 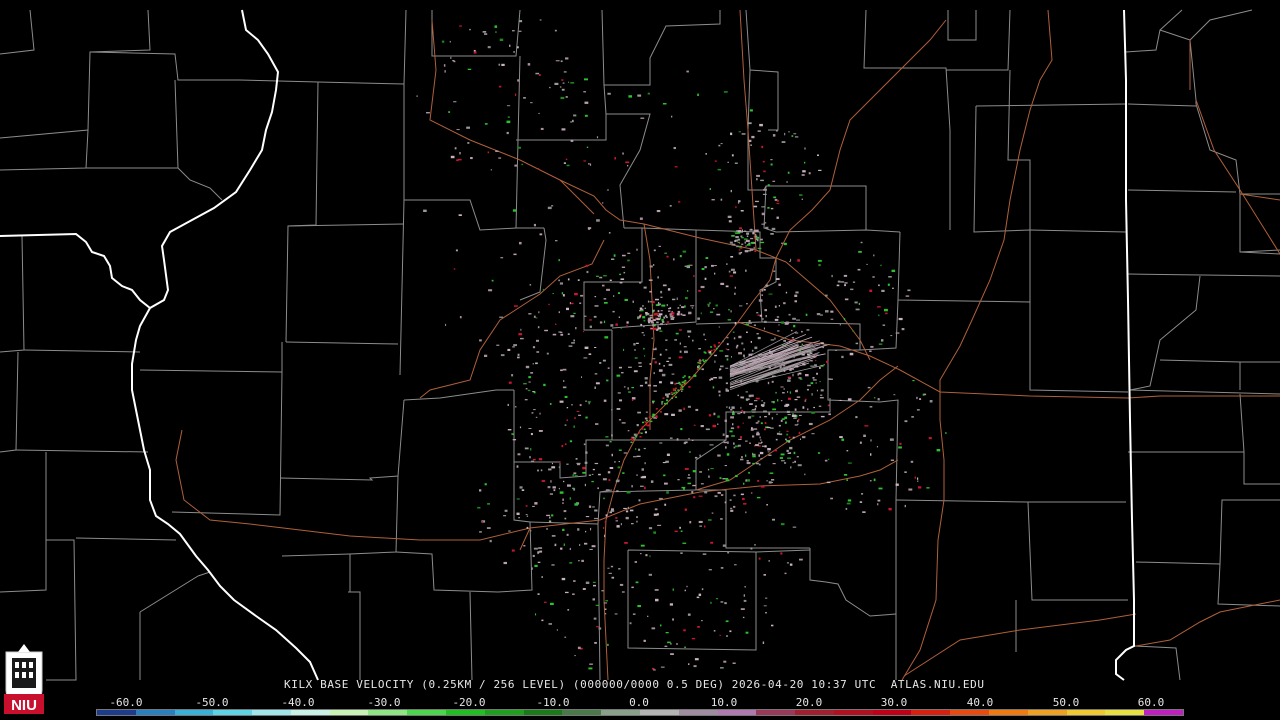 I want to click on scale-swatch, so click(x=116, y=712).